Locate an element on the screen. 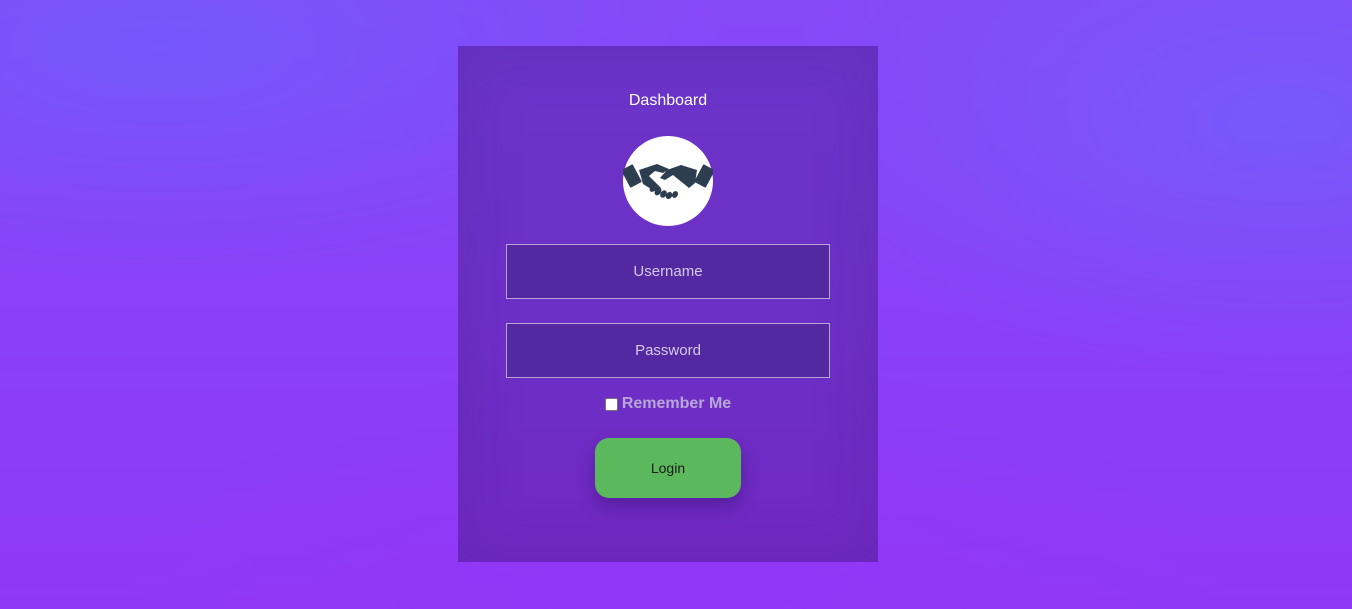  username-input is located at coordinates (668, 271).